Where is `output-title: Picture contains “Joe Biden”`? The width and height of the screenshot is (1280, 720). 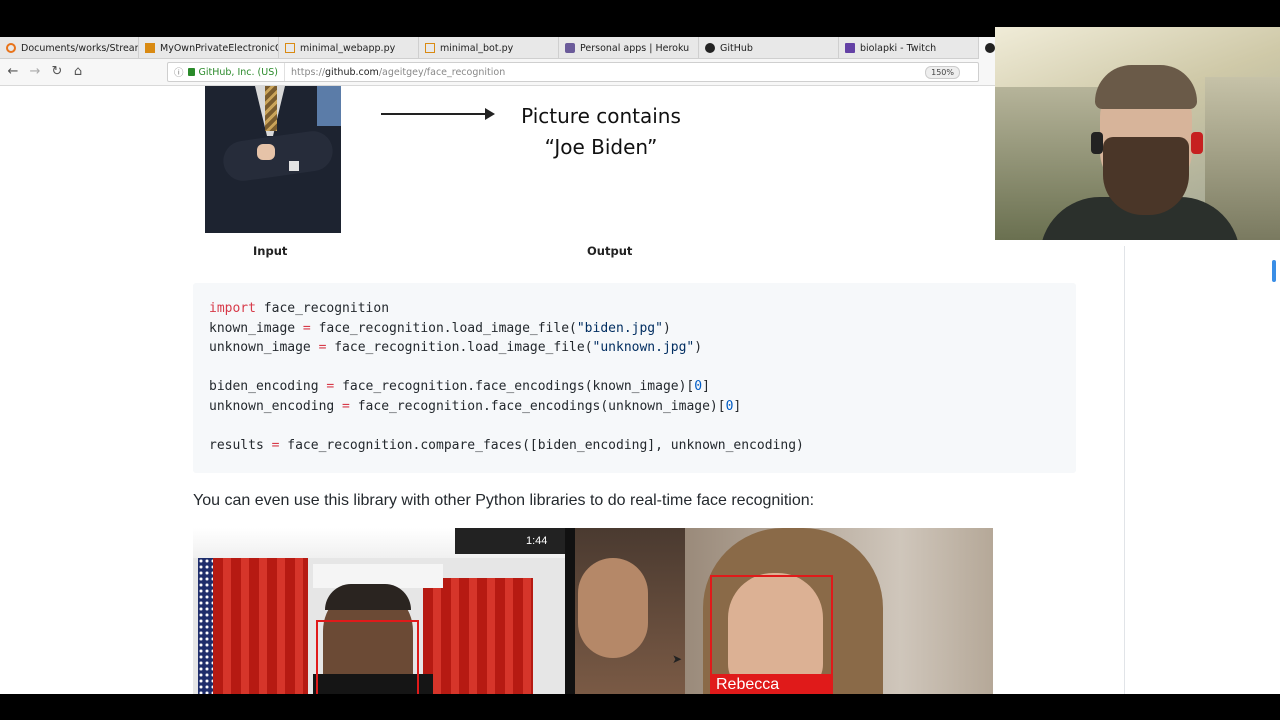
output-title: Picture contains “Joe Biden” is located at coordinates (601, 132).